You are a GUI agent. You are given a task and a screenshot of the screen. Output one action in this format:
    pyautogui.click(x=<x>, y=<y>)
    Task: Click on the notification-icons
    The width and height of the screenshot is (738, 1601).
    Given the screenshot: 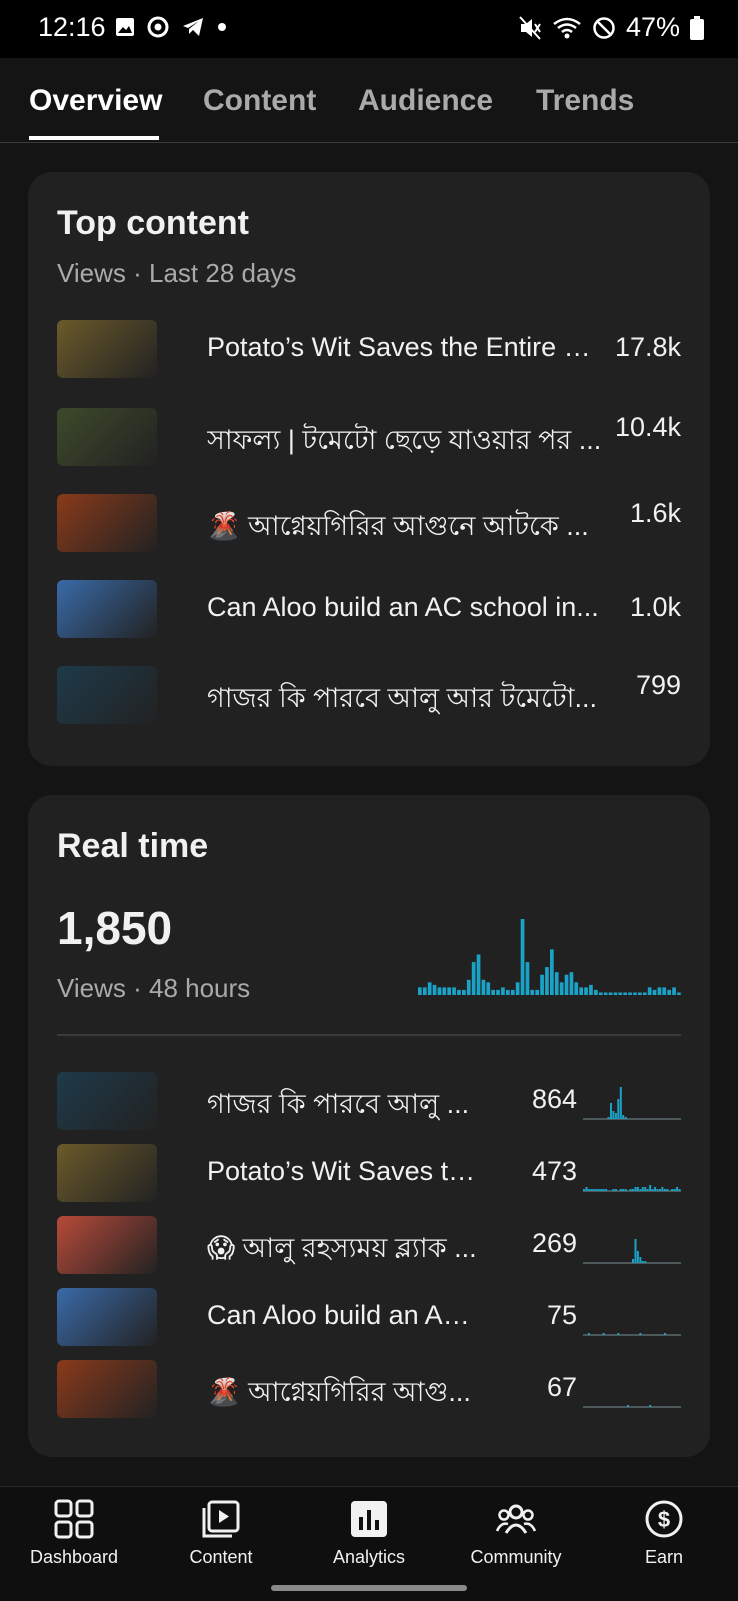 What is the action you would take?
    pyautogui.click(x=171, y=27)
    